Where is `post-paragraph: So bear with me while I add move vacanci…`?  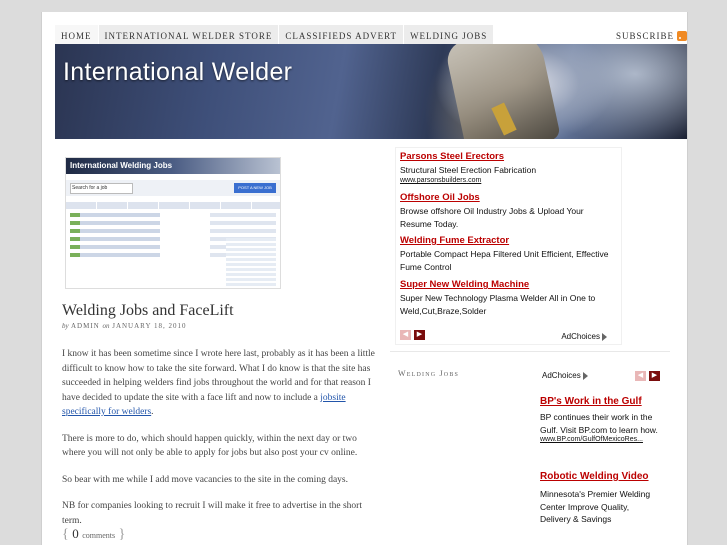 post-paragraph: So bear with me while I add move vacanci… is located at coordinates (205, 479).